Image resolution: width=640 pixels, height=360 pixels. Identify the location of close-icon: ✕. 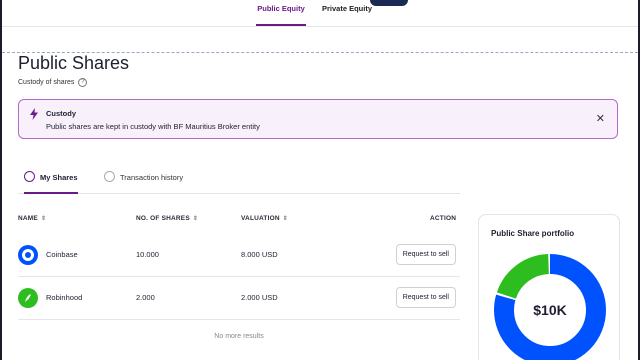
(600, 118).